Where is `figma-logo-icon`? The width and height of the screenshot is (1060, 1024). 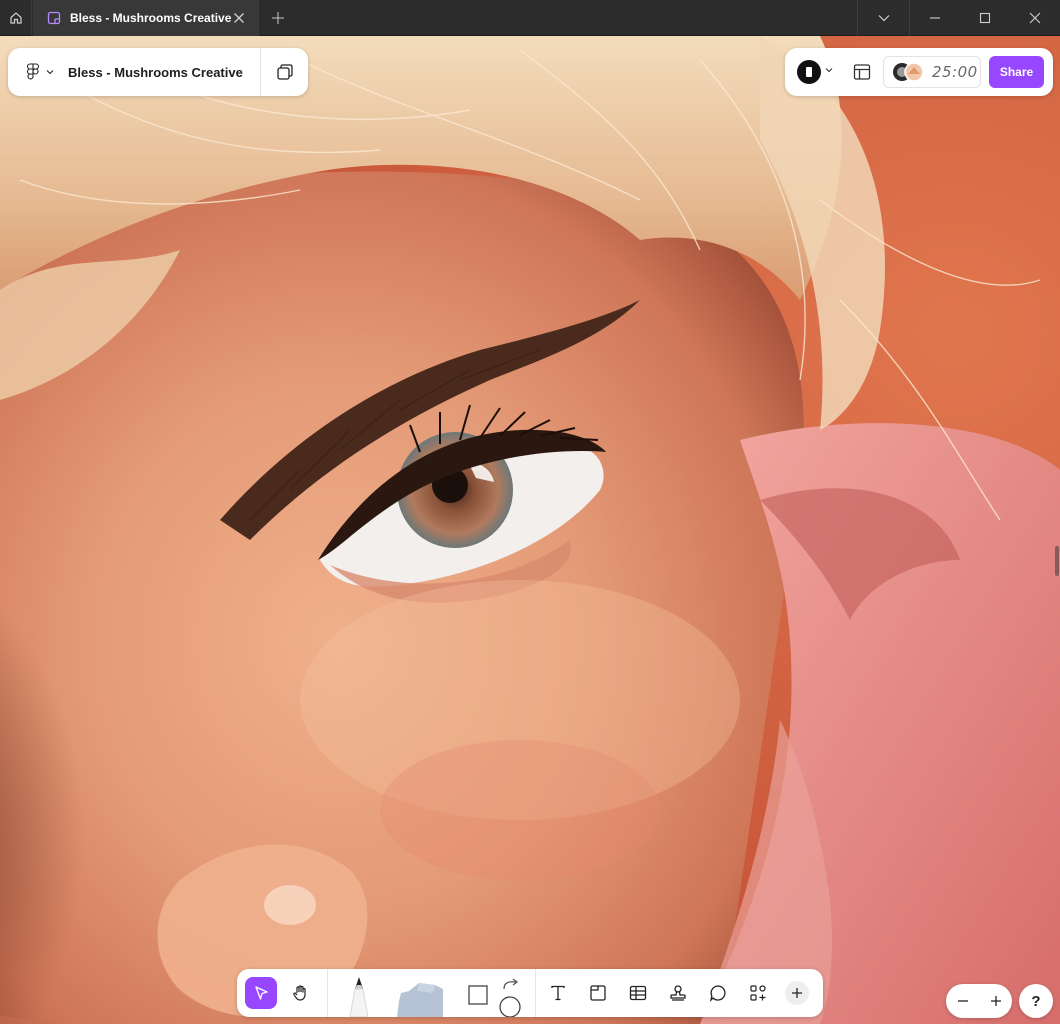 figma-logo-icon is located at coordinates (33, 71).